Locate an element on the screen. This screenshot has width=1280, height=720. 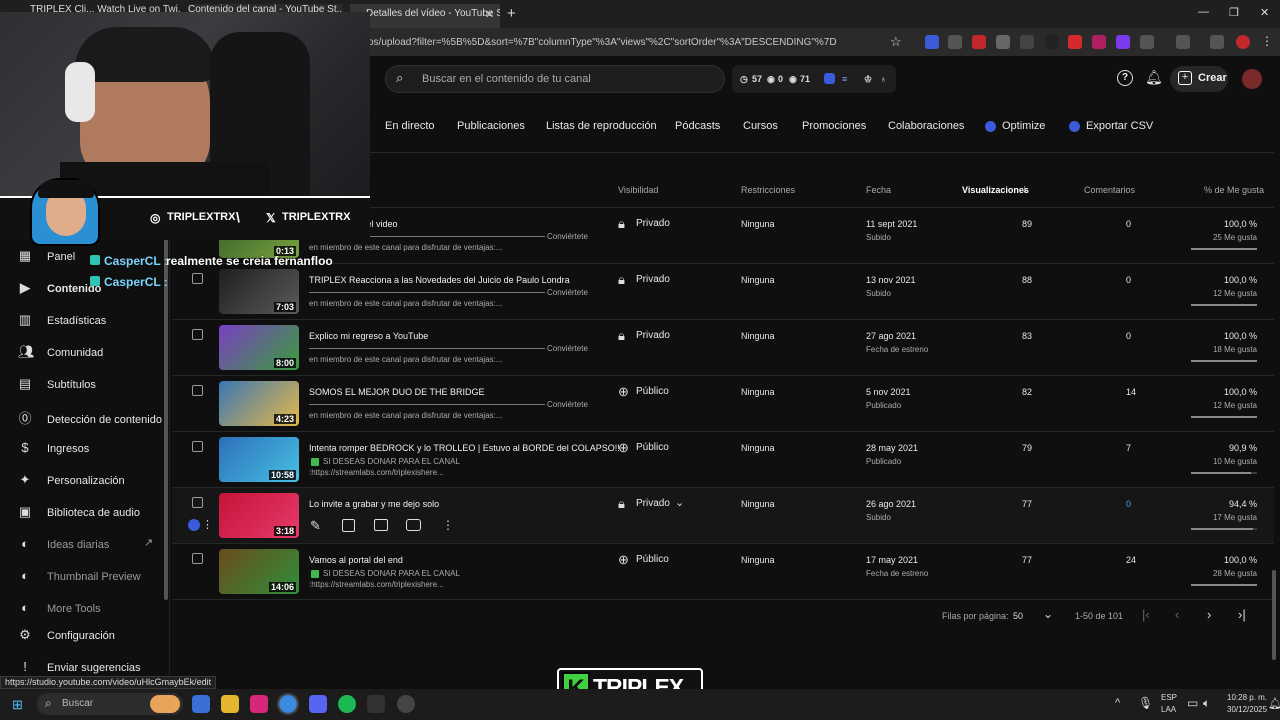
sidebar-item-biblioteca-de-audio: ▣ Biblioteca de audio is located at coordinates (79, 512).